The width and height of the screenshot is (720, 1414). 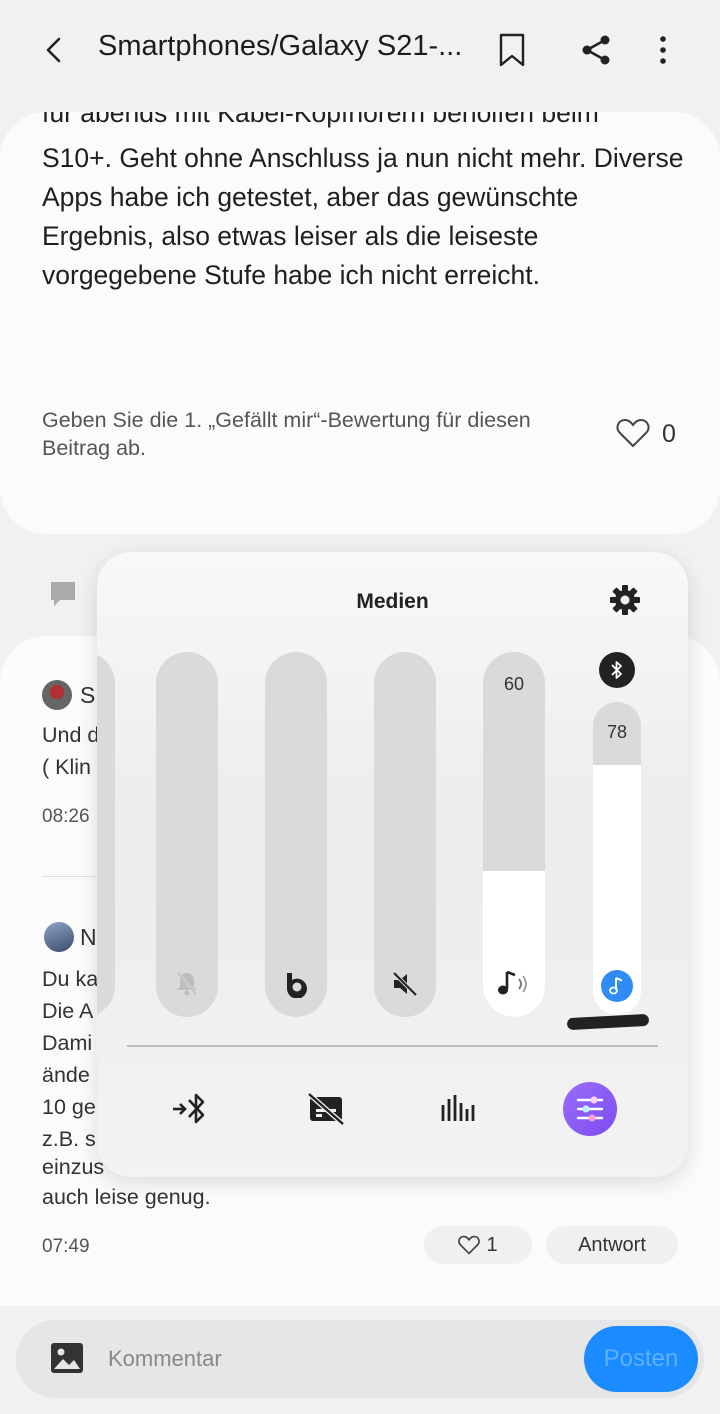 What do you see at coordinates (492, 1244) in the screenshot?
I see `comment-like-count: 1` at bounding box center [492, 1244].